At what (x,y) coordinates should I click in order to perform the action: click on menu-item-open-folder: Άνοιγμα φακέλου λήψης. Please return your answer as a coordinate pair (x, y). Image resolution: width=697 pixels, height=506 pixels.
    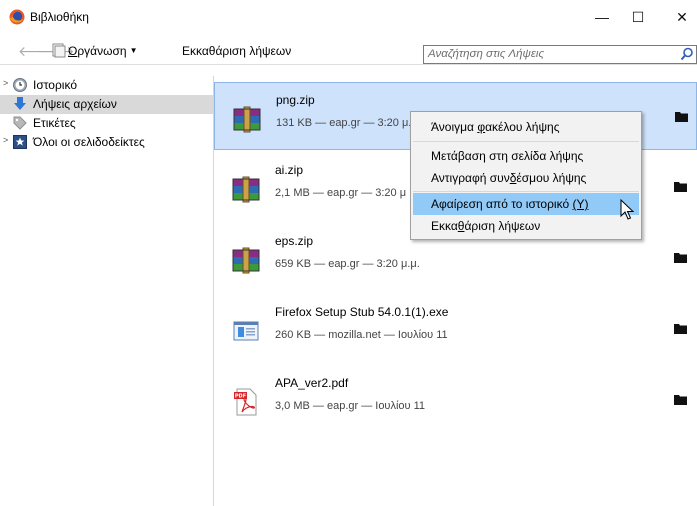
    Looking at the image, I should click on (526, 127).